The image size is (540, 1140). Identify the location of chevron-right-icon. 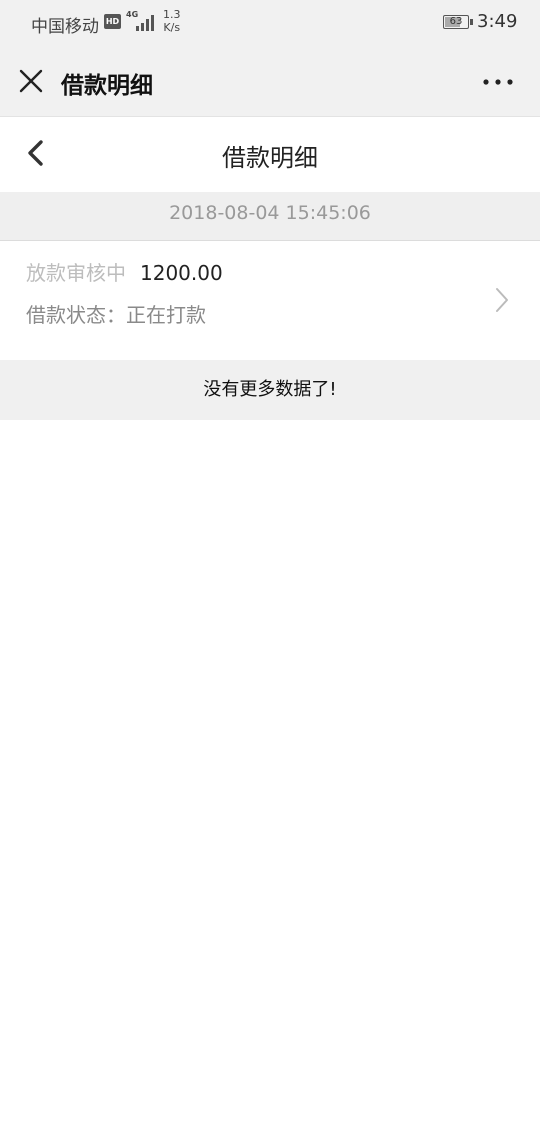
(502, 300).